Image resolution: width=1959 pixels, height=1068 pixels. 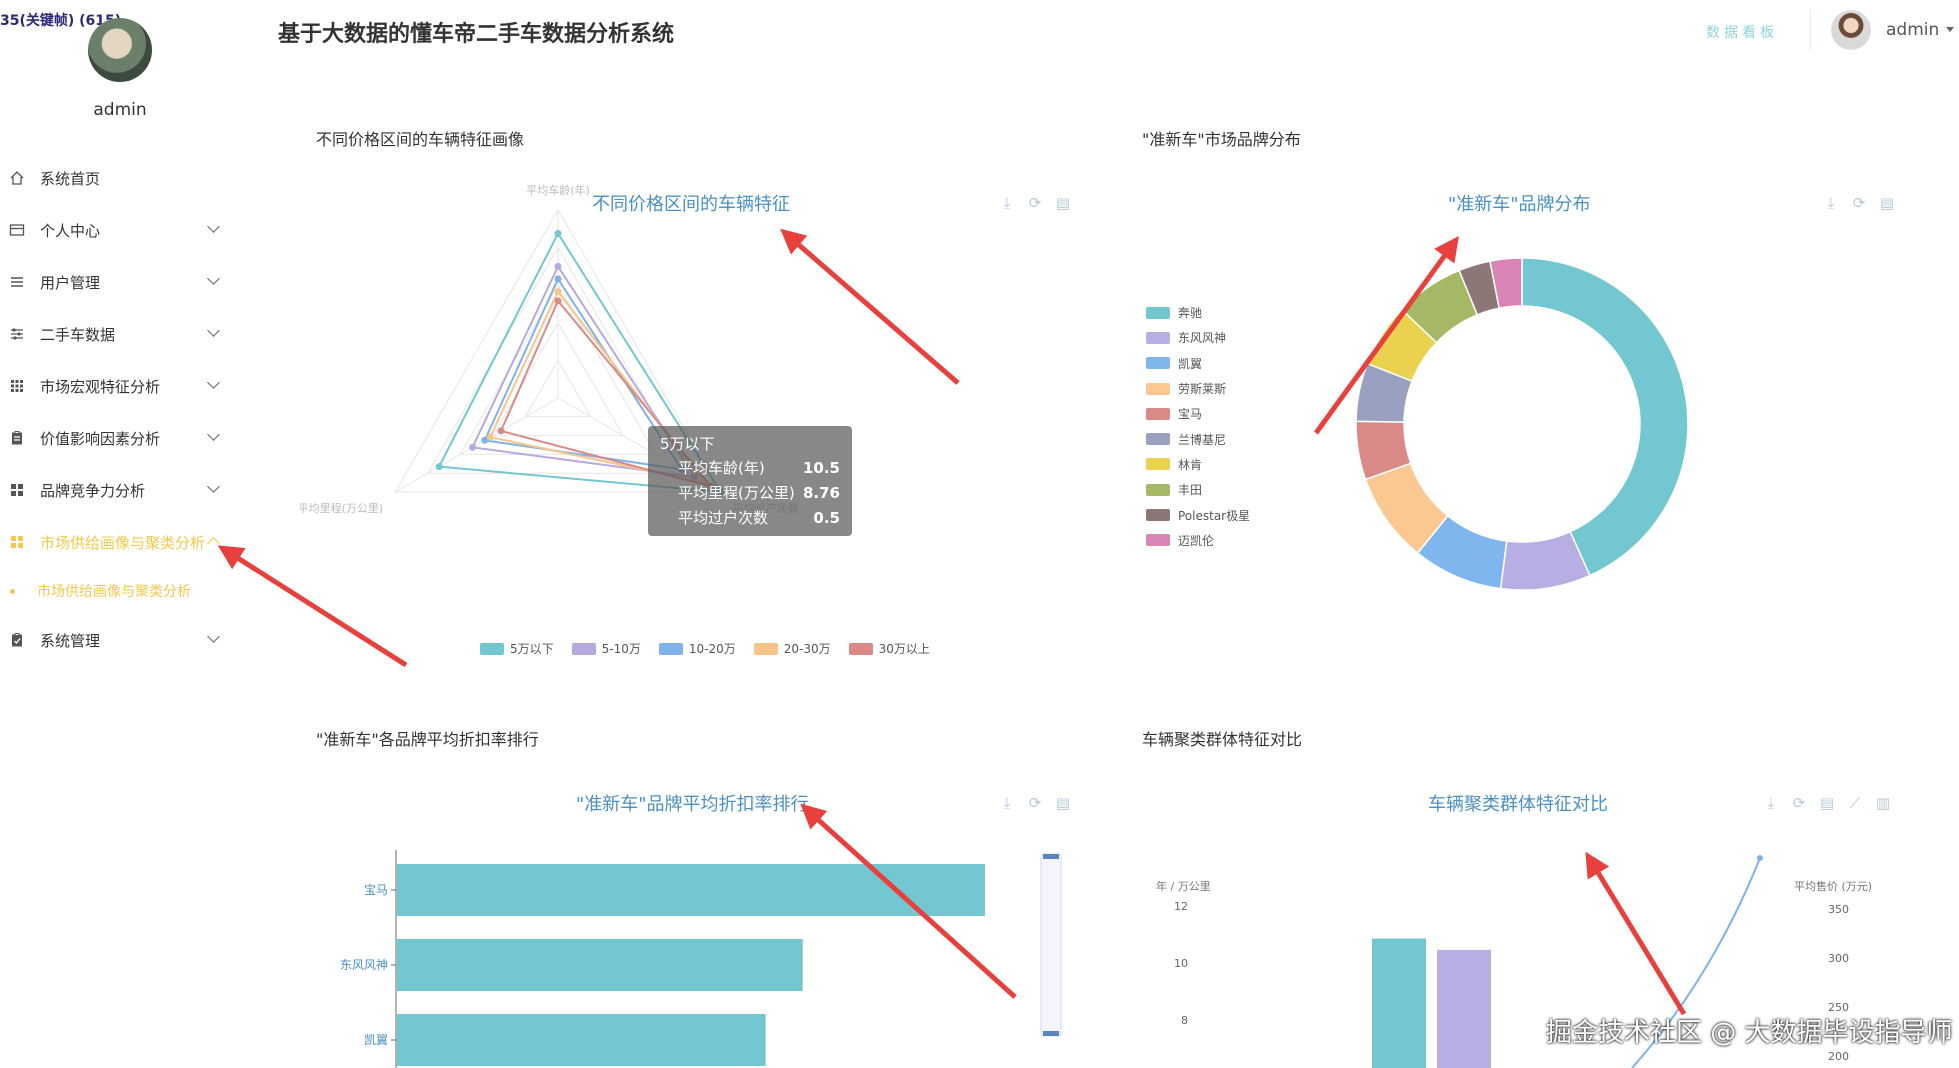 I want to click on legend-item: 30万以上, so click(x=889, y=648).